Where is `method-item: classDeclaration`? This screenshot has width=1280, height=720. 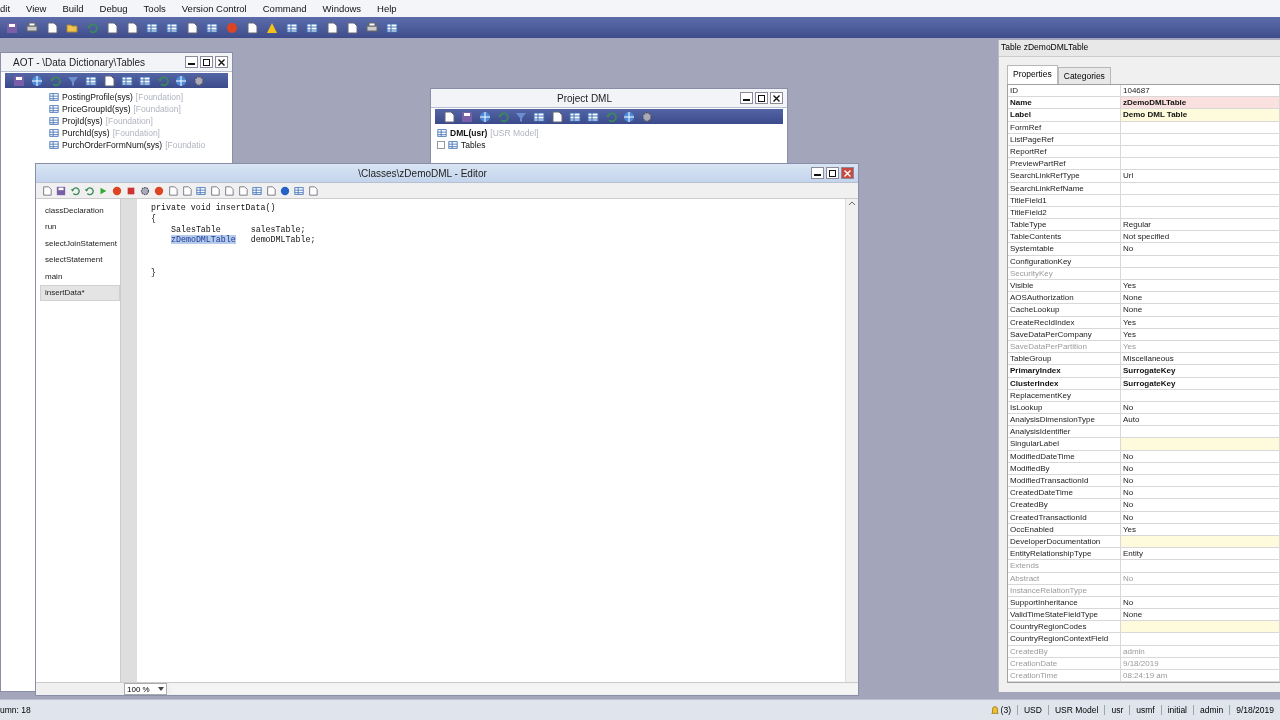
method-item: classDeclaration is located at coordinates (80, 211).